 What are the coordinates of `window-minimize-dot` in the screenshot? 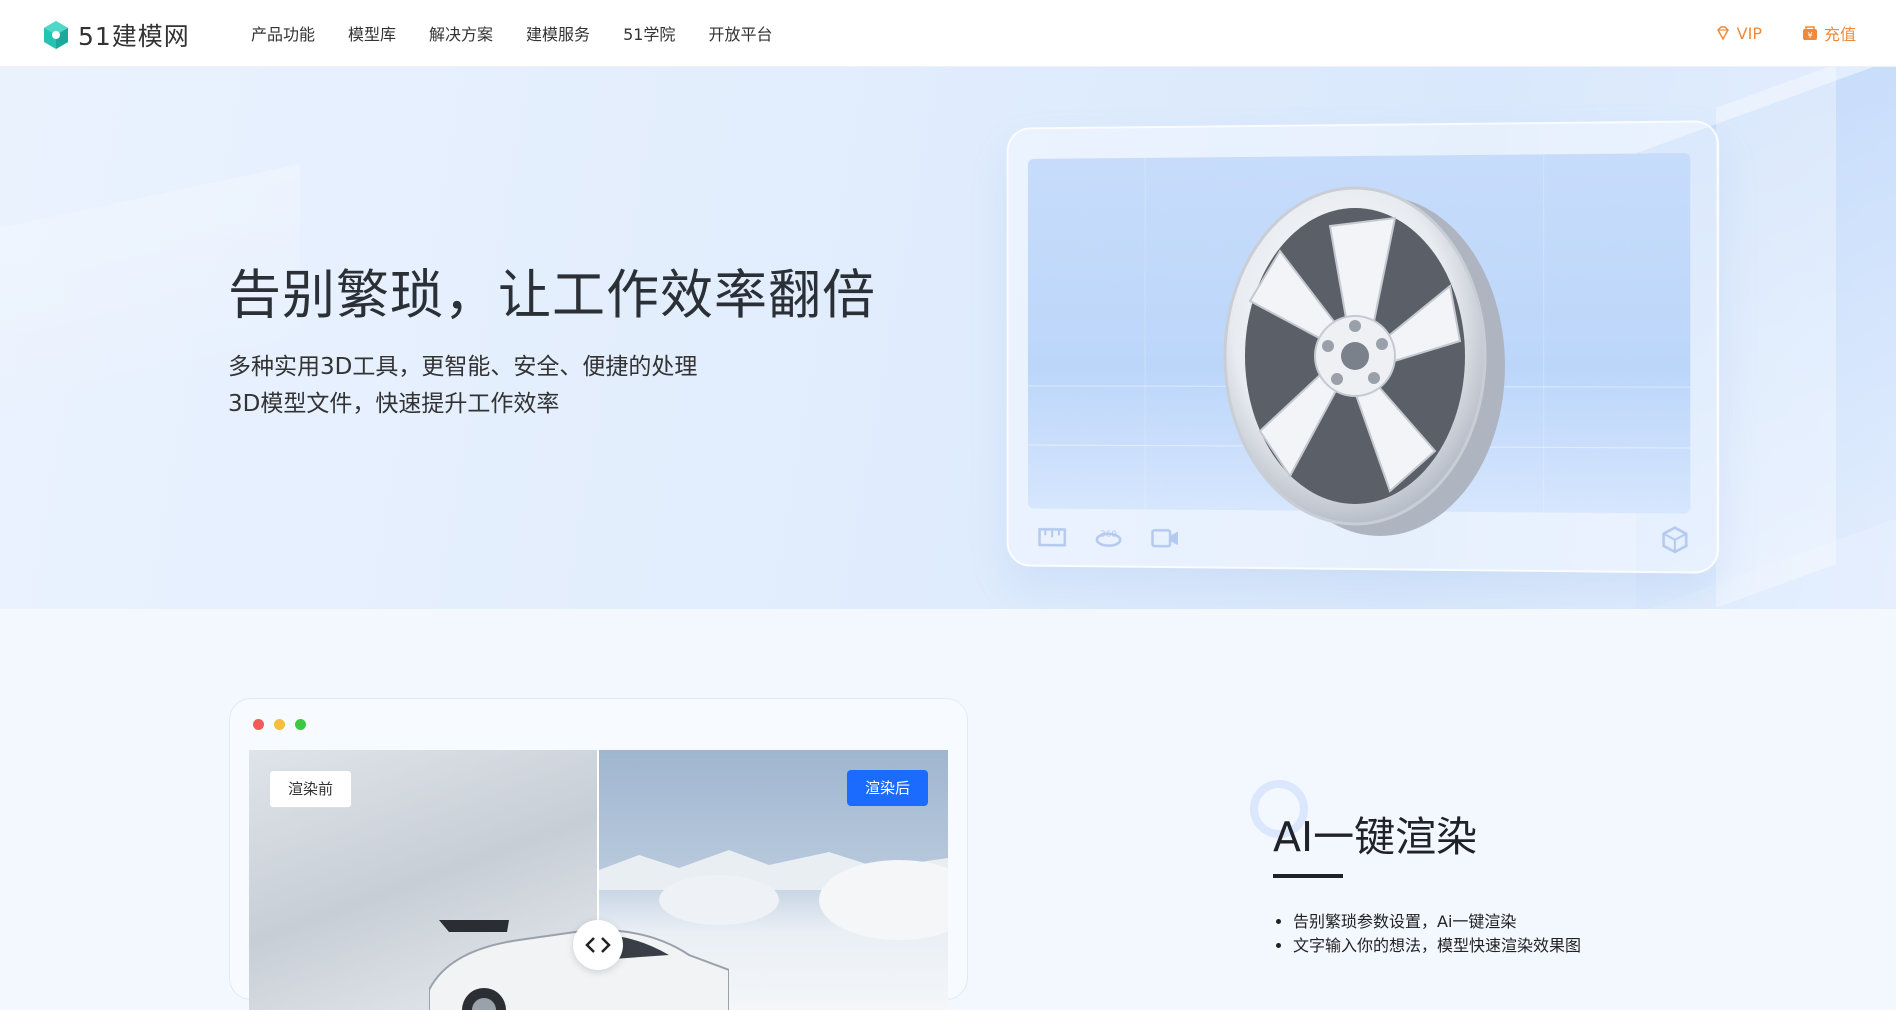 It's located at (279, 724).